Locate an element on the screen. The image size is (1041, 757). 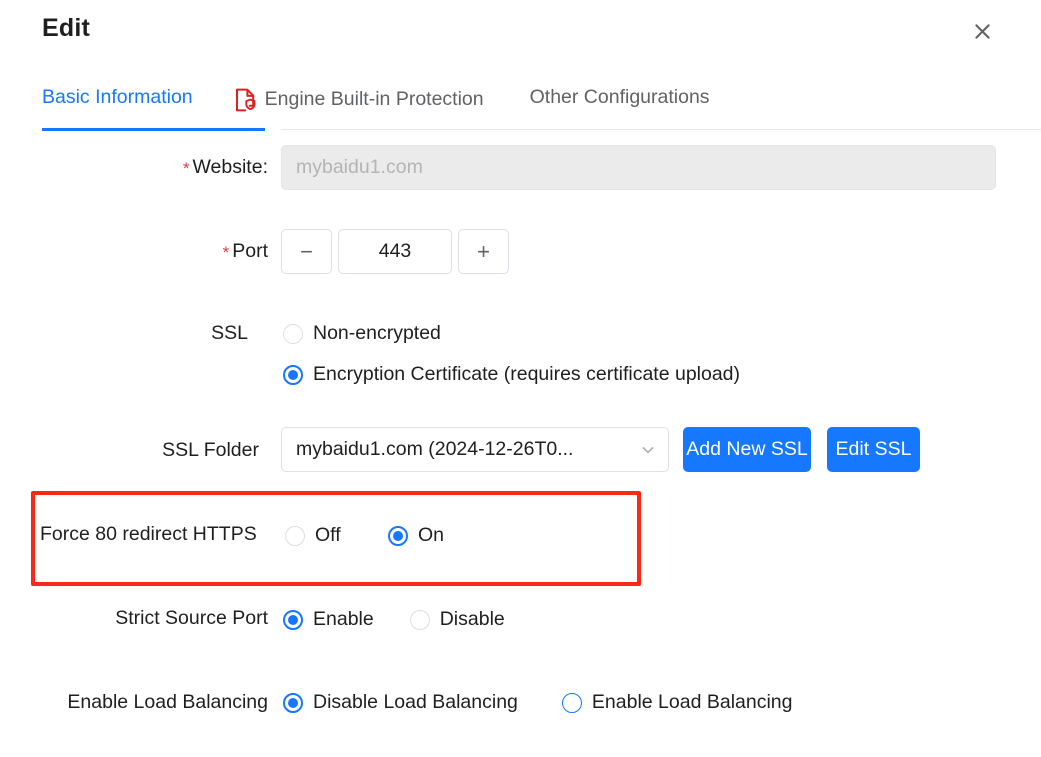
website-label: * Website: is located at coordinates (154, 167).